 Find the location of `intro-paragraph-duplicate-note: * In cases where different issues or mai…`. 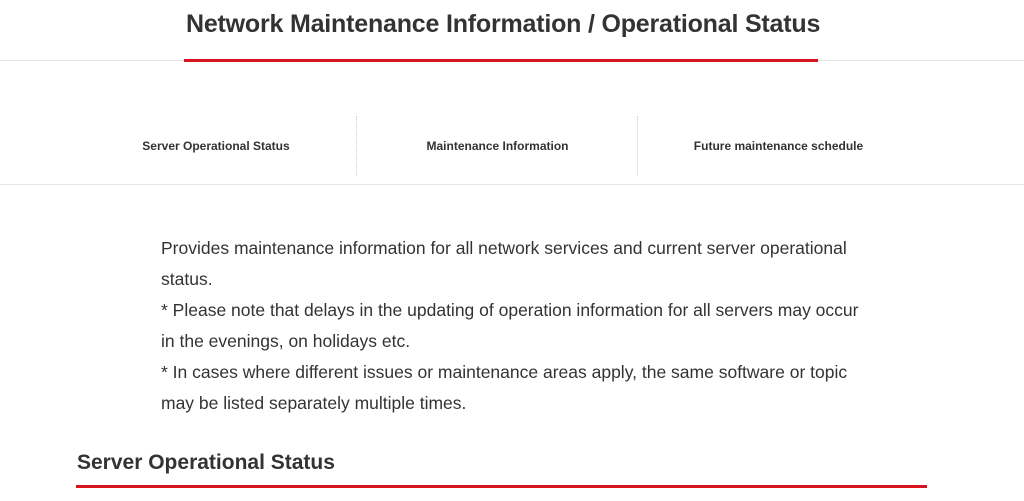

intro-paragraph-duplicate-note: * In cases where different issues or mai… is located at coordinates (504, 387).